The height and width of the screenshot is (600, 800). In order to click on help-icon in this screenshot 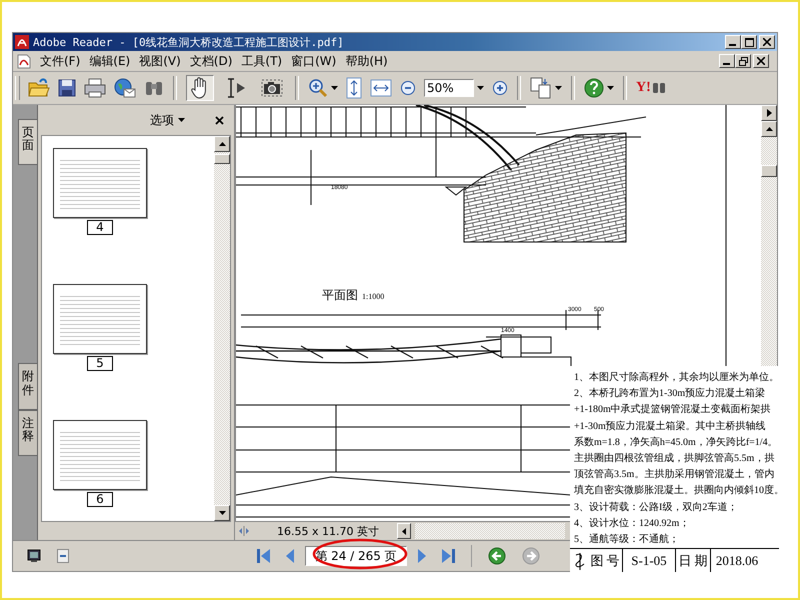, I will do `click(594, 88)`.